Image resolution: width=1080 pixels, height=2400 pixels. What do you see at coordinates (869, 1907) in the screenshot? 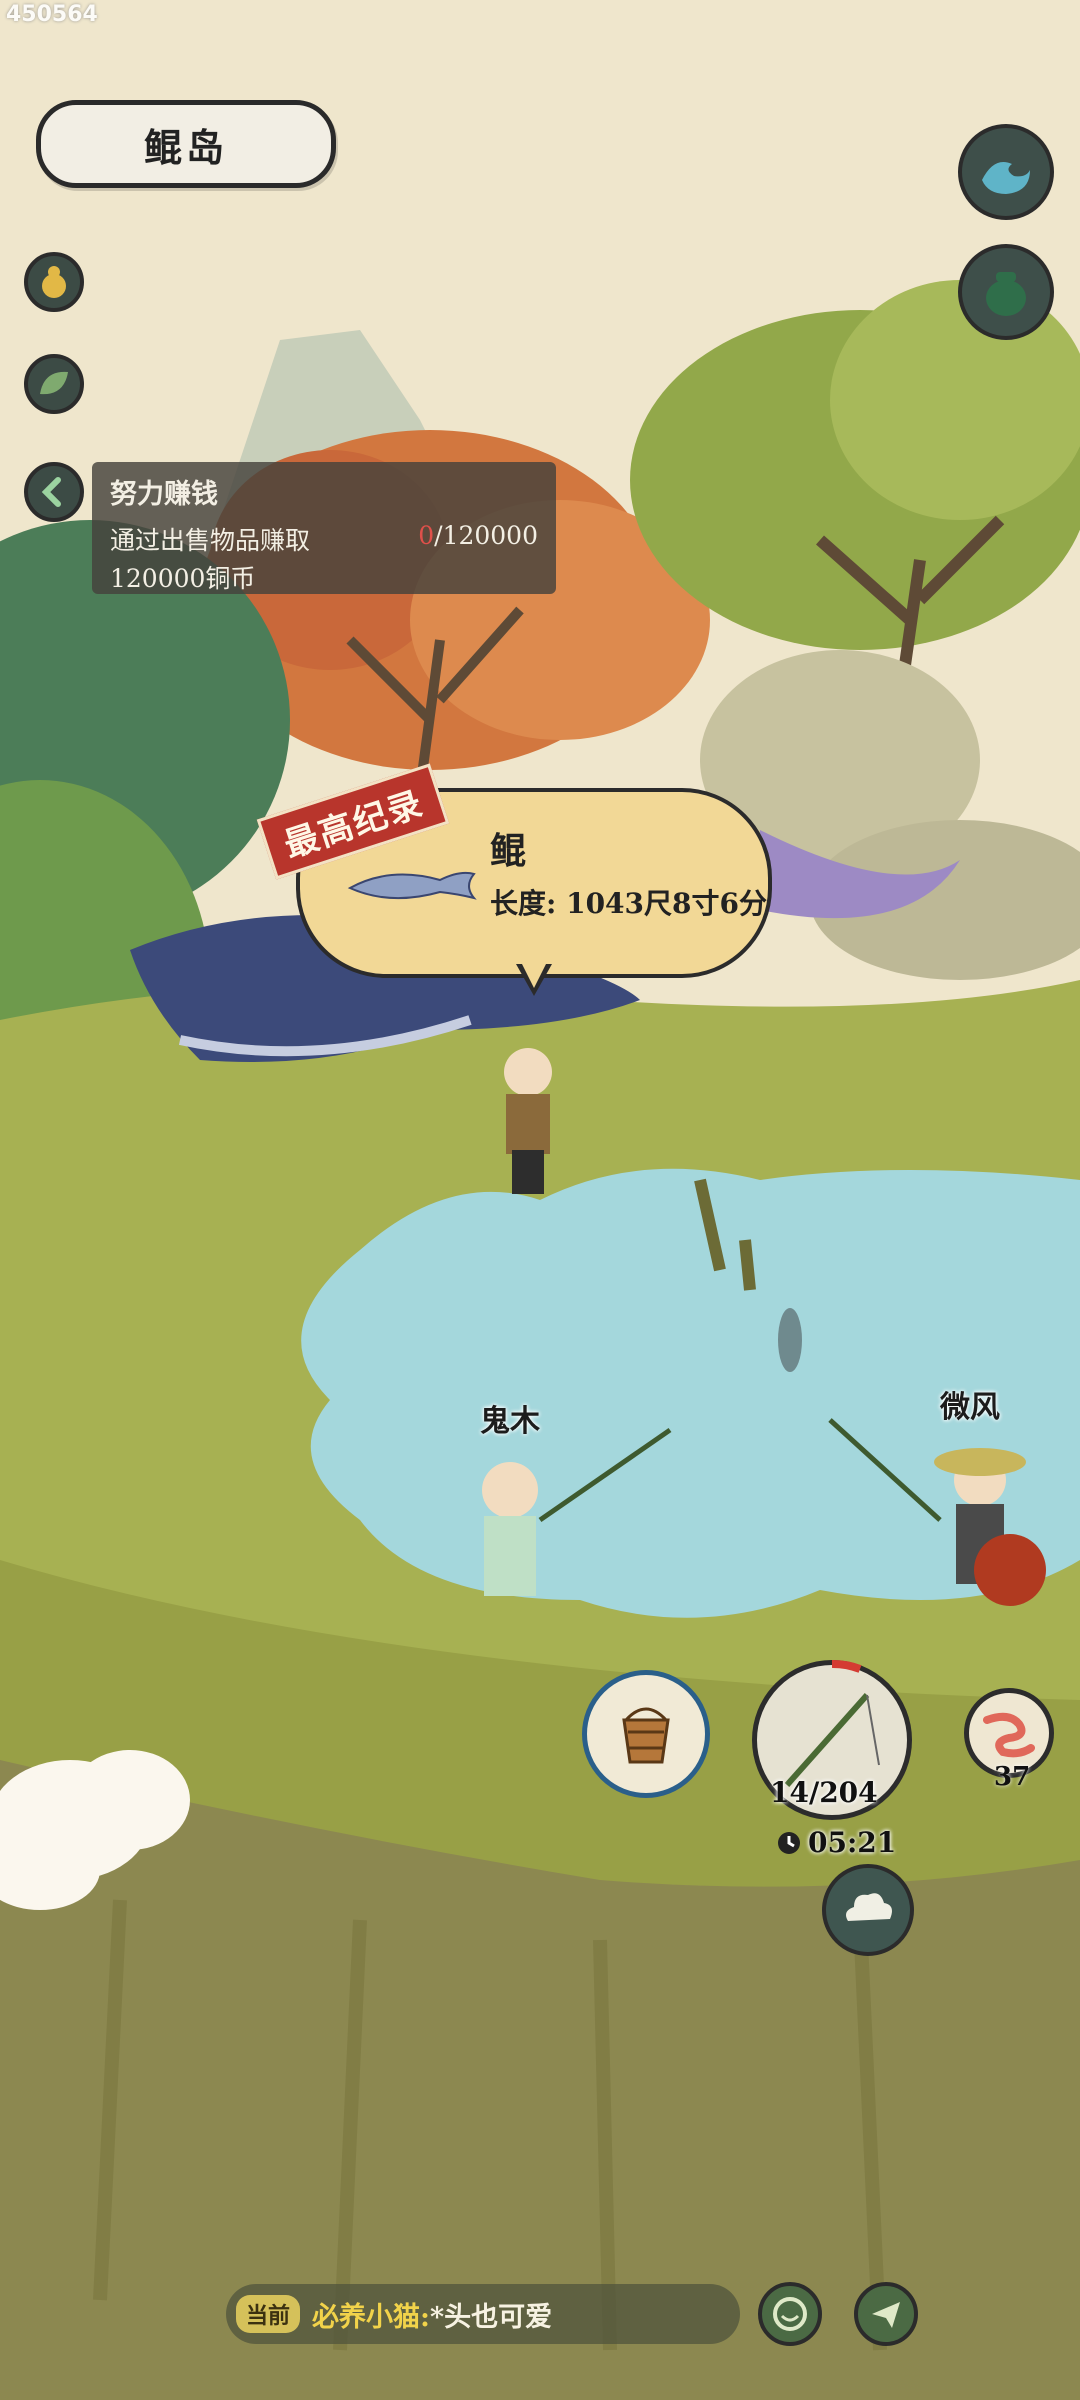
I see `cloud-icon` at bounding box center [869, 1907].